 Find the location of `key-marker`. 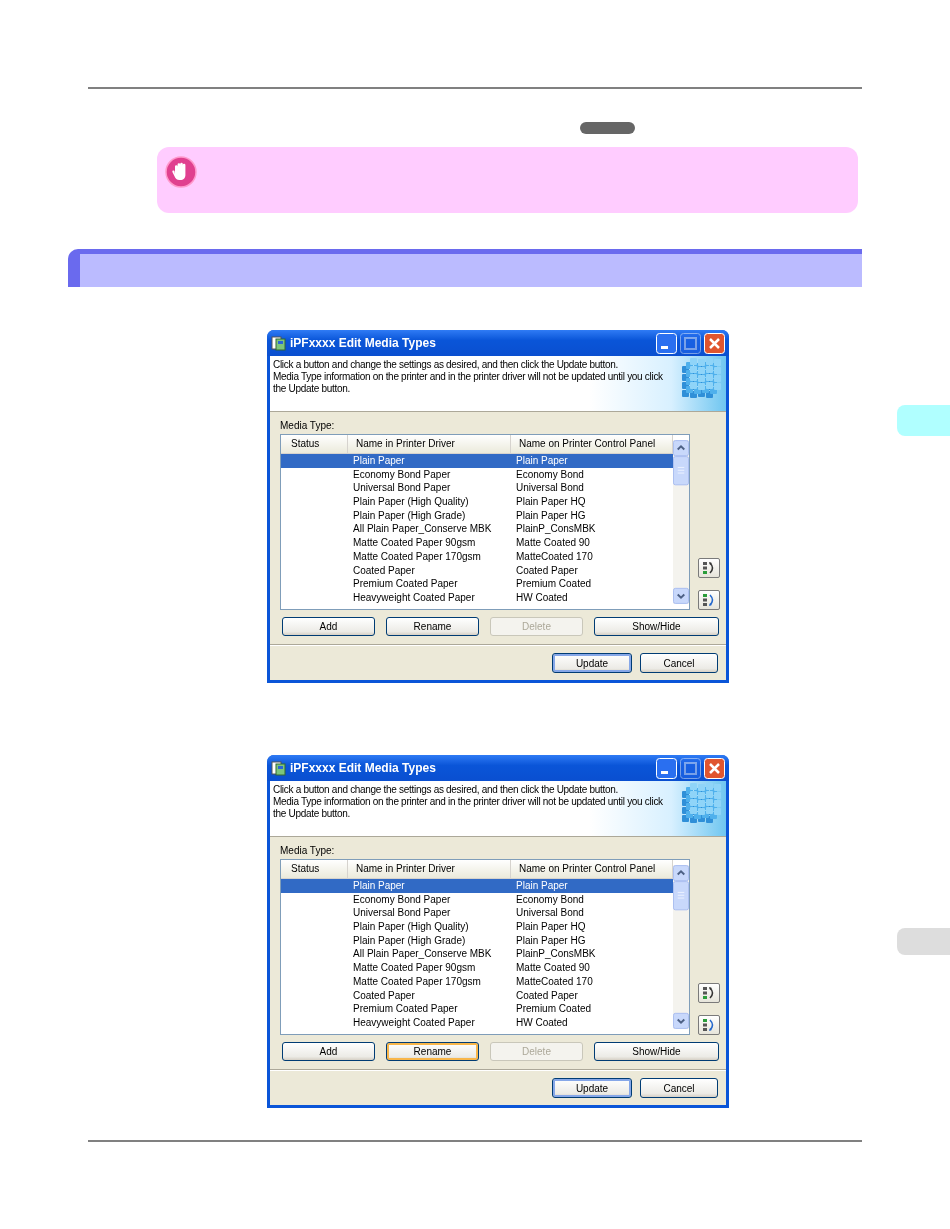

key-marker is located at coordinates (607, 128).